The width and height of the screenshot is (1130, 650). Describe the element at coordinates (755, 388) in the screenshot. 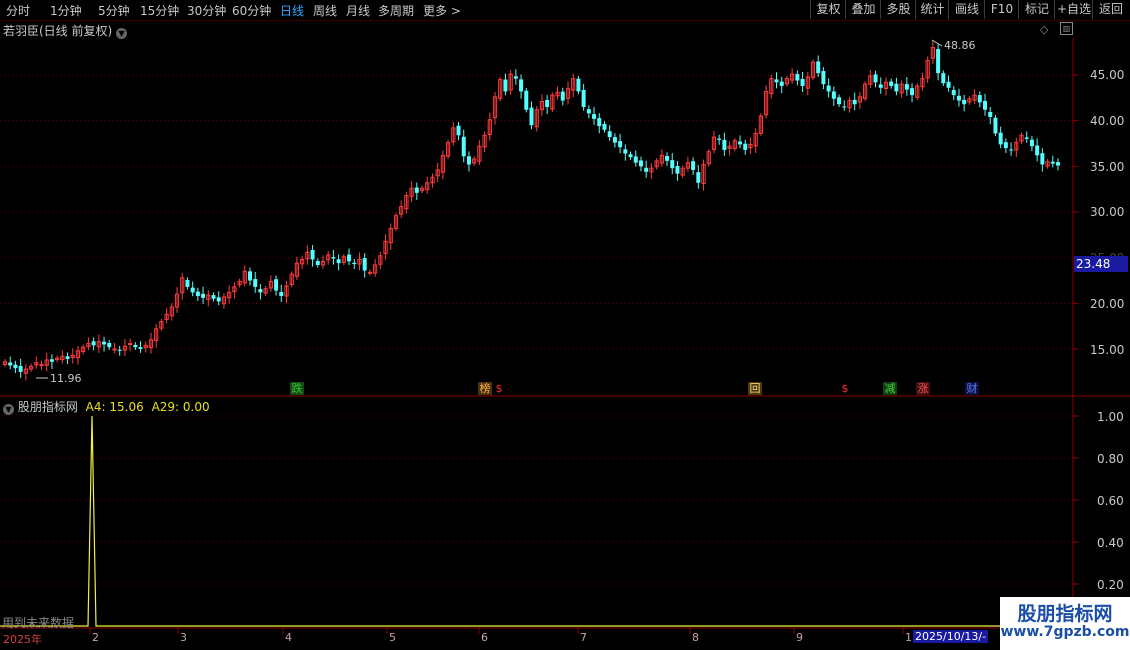

I see `event-marker-return: 回` at that location.